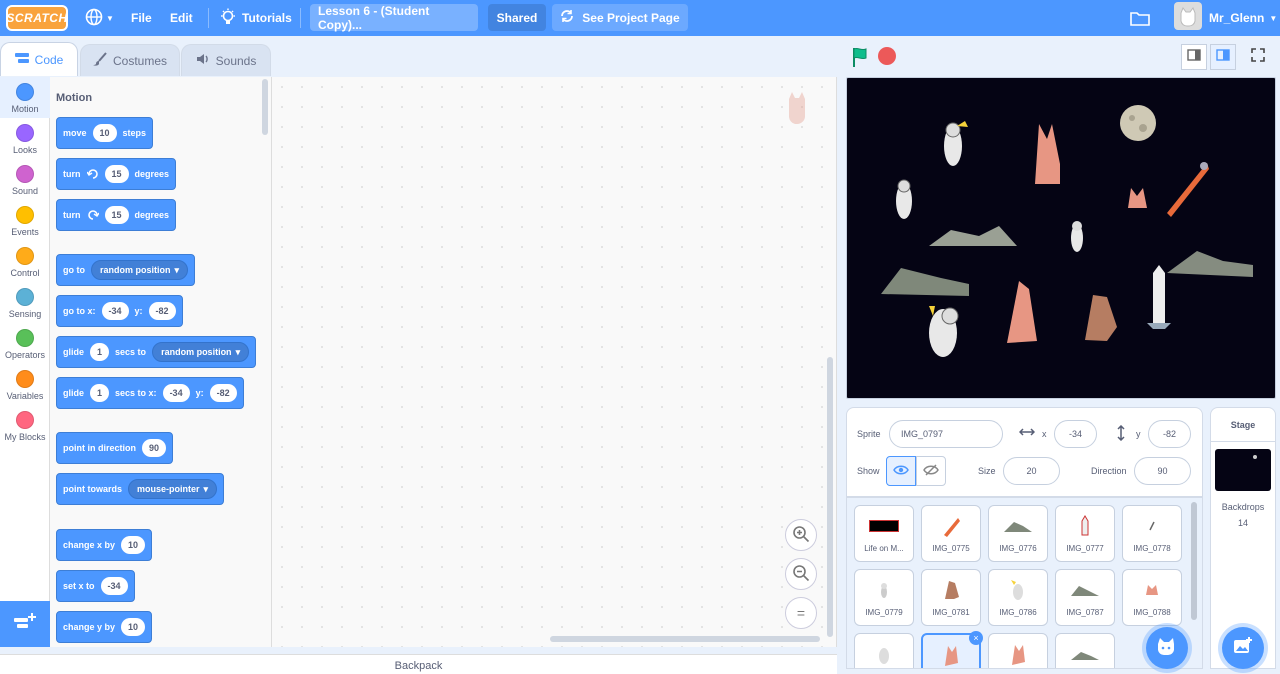  Describe the element at coordinates (830, 497) in the screenshot. I see `workspace-vertical-scrollbar` at that location.